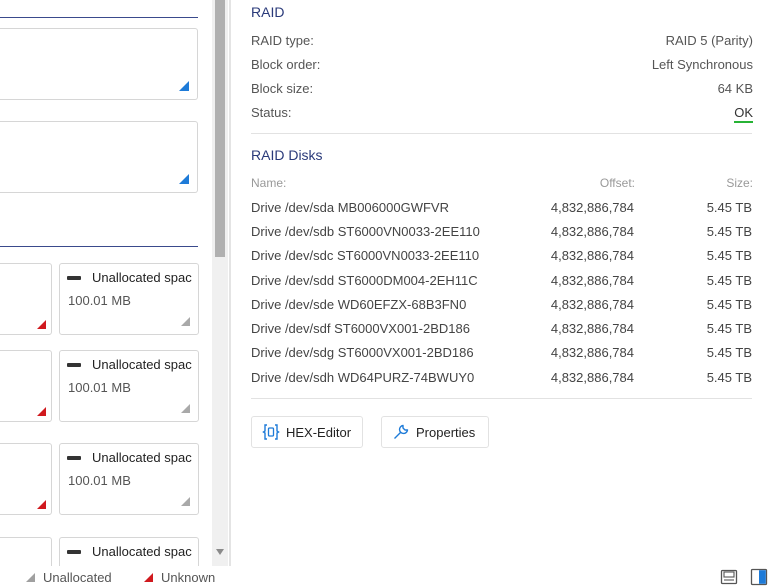  I want to click on status-value: OK, so click(743, 114).